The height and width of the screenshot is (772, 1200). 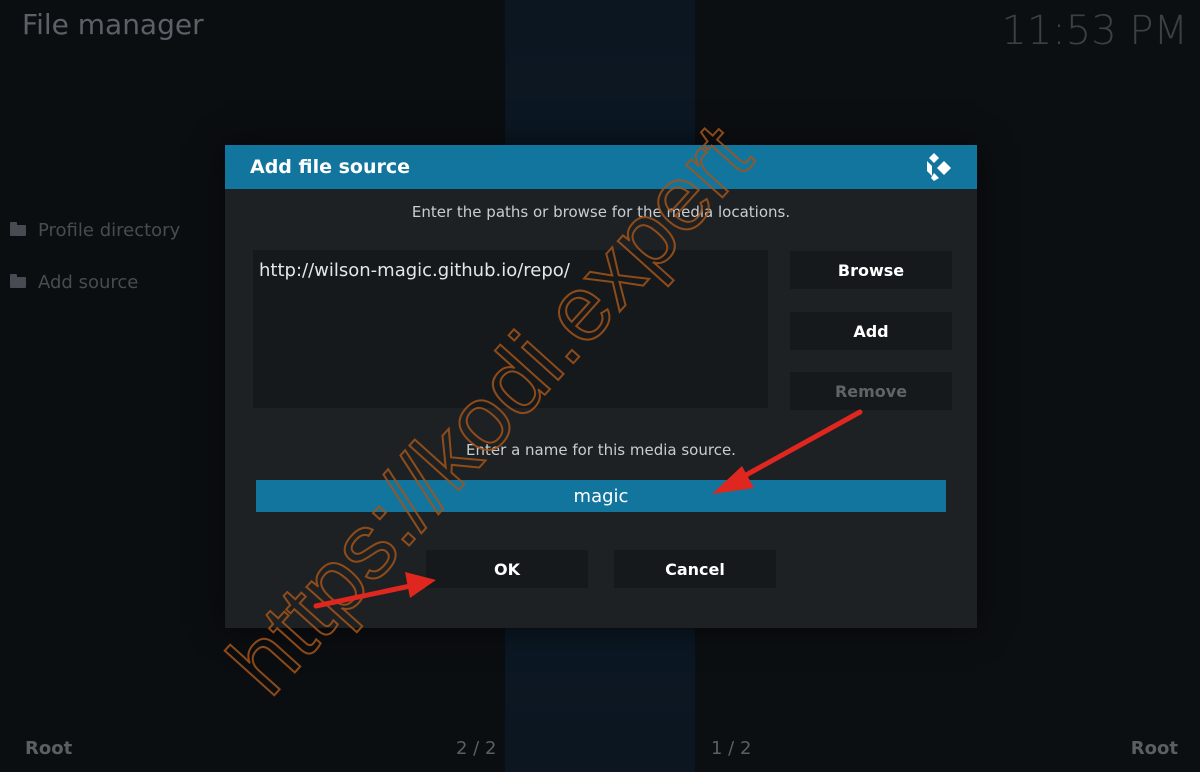 I want to click on footer-right-page-count: 1 / 2, so click(x=731, y=748).